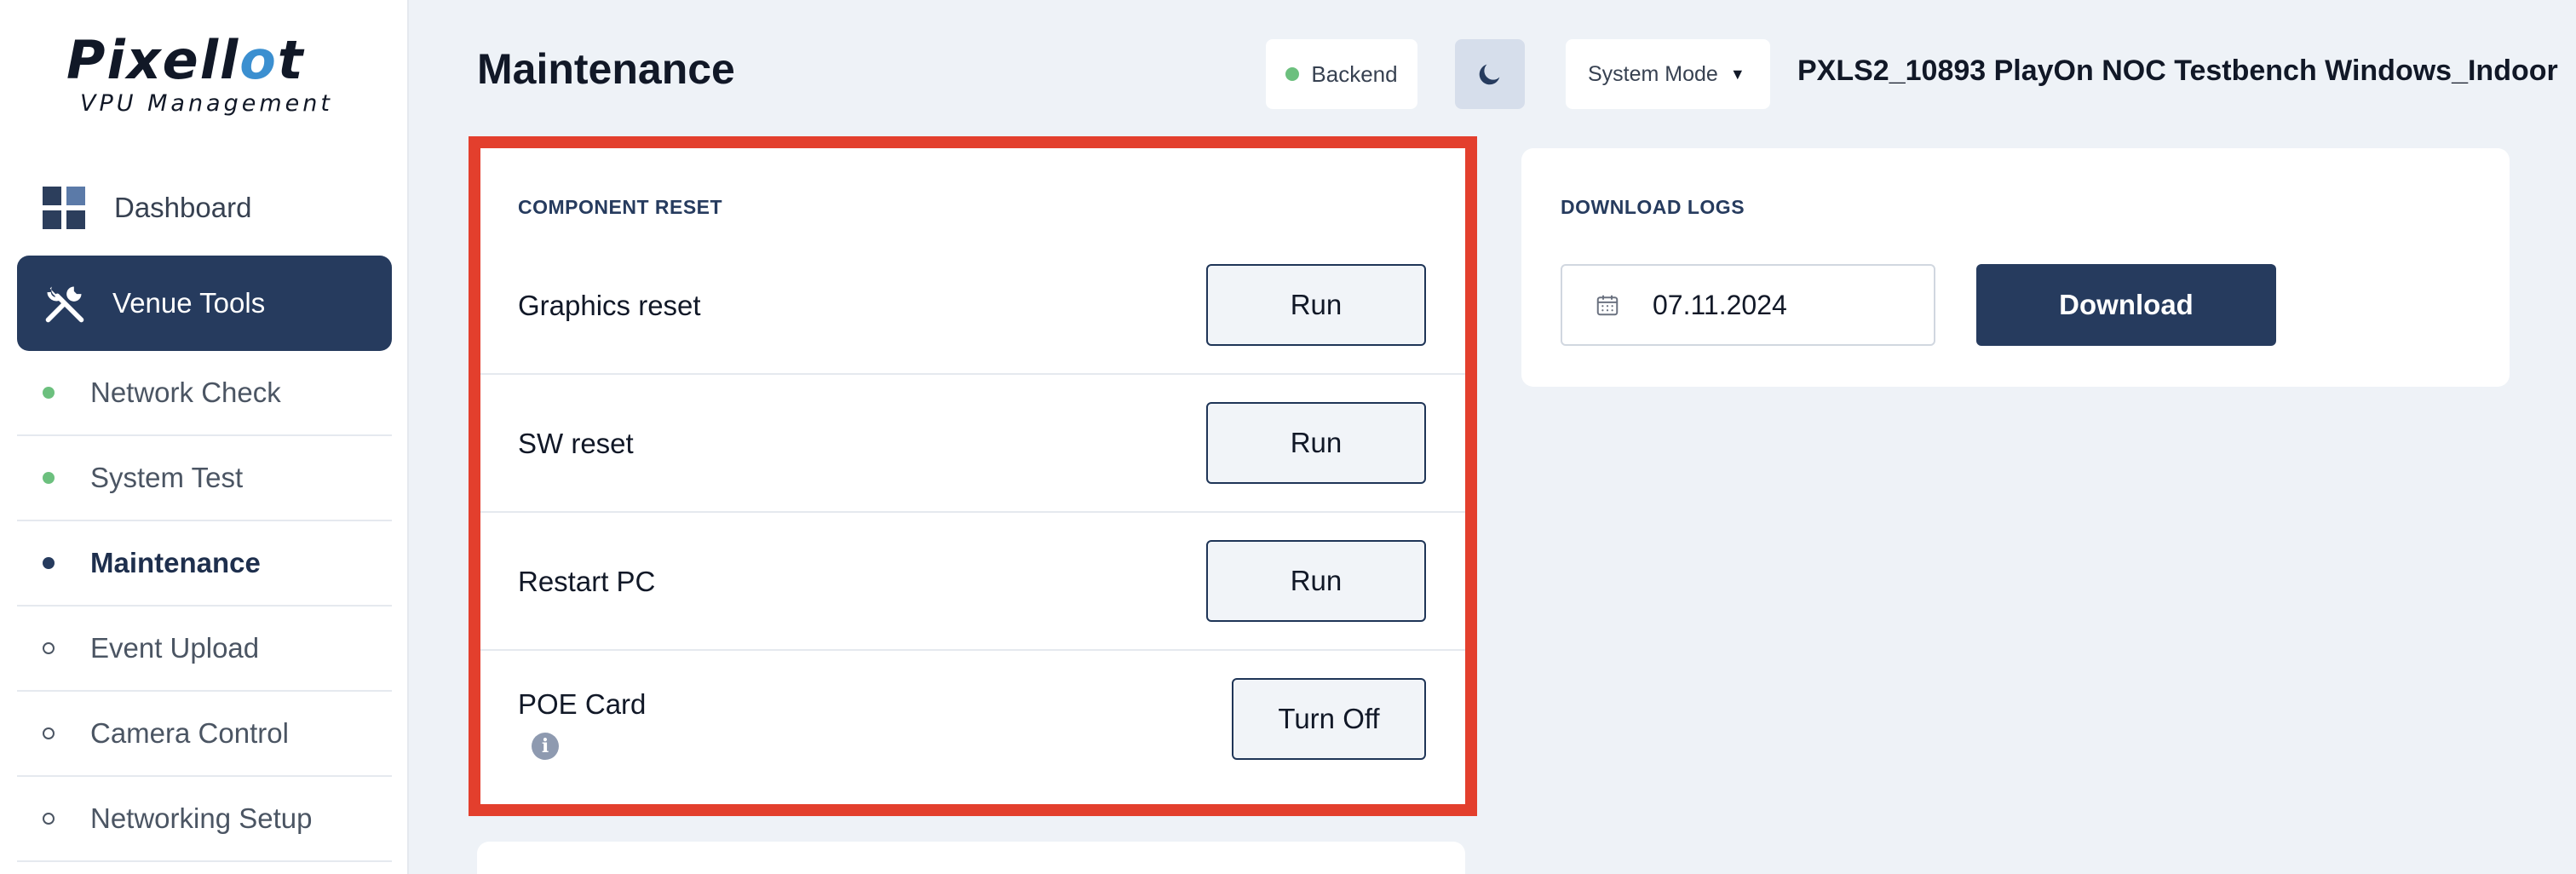  I want to click on sidebar-item-venue-tools: Venue Tools, so click(205, 303).